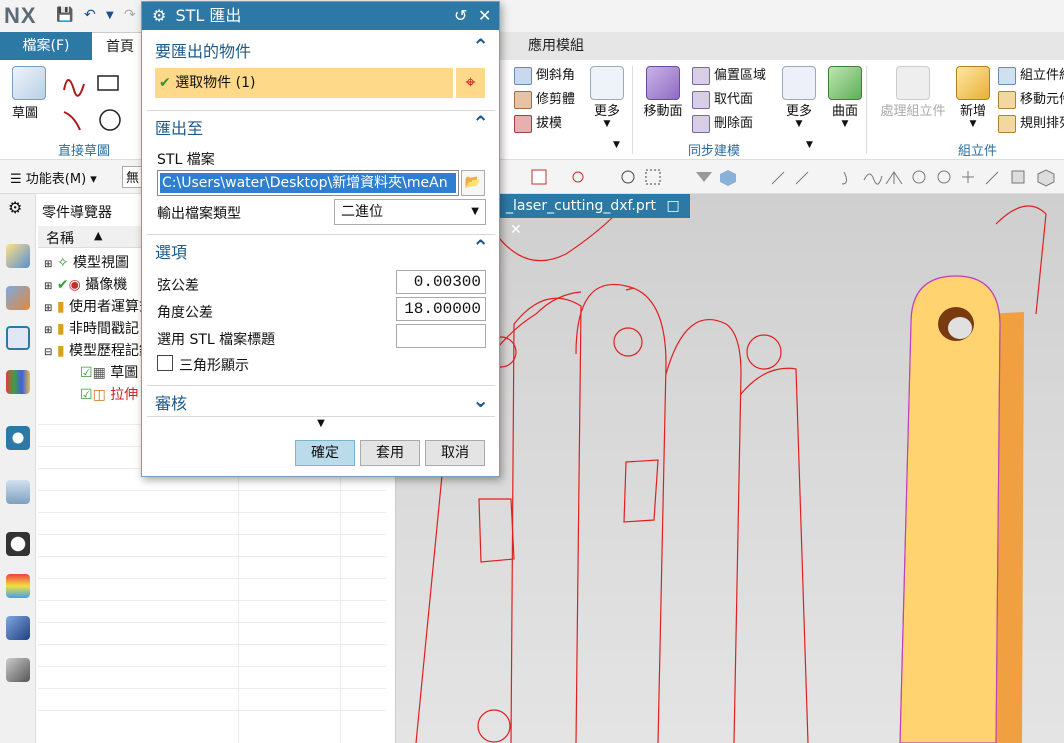  What do you see at coordinates (18, 256) in the screenshot?
I see `assembly-navigator-icon` at bounding box center [18, 256].